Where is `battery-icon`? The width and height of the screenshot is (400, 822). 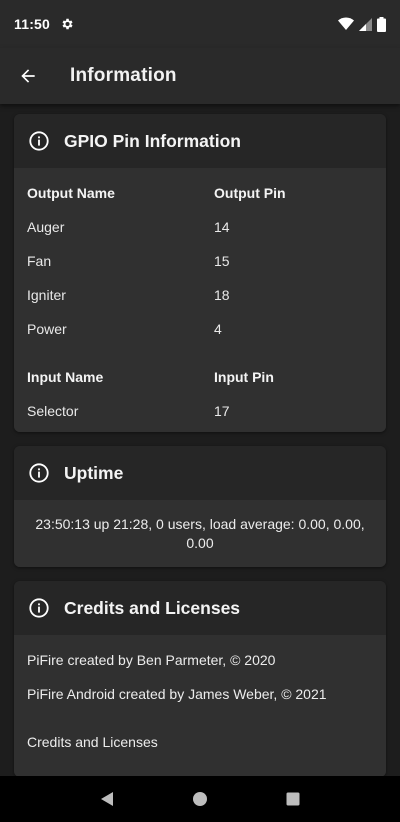
battery-icon is located at coordinates (381, 24).